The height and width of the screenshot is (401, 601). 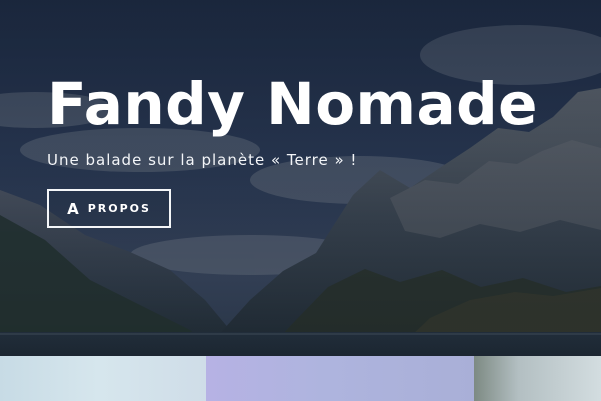 I want to click on site-tagline: Une balade sur la planète « Terre » !, so click(x=202, y=160).